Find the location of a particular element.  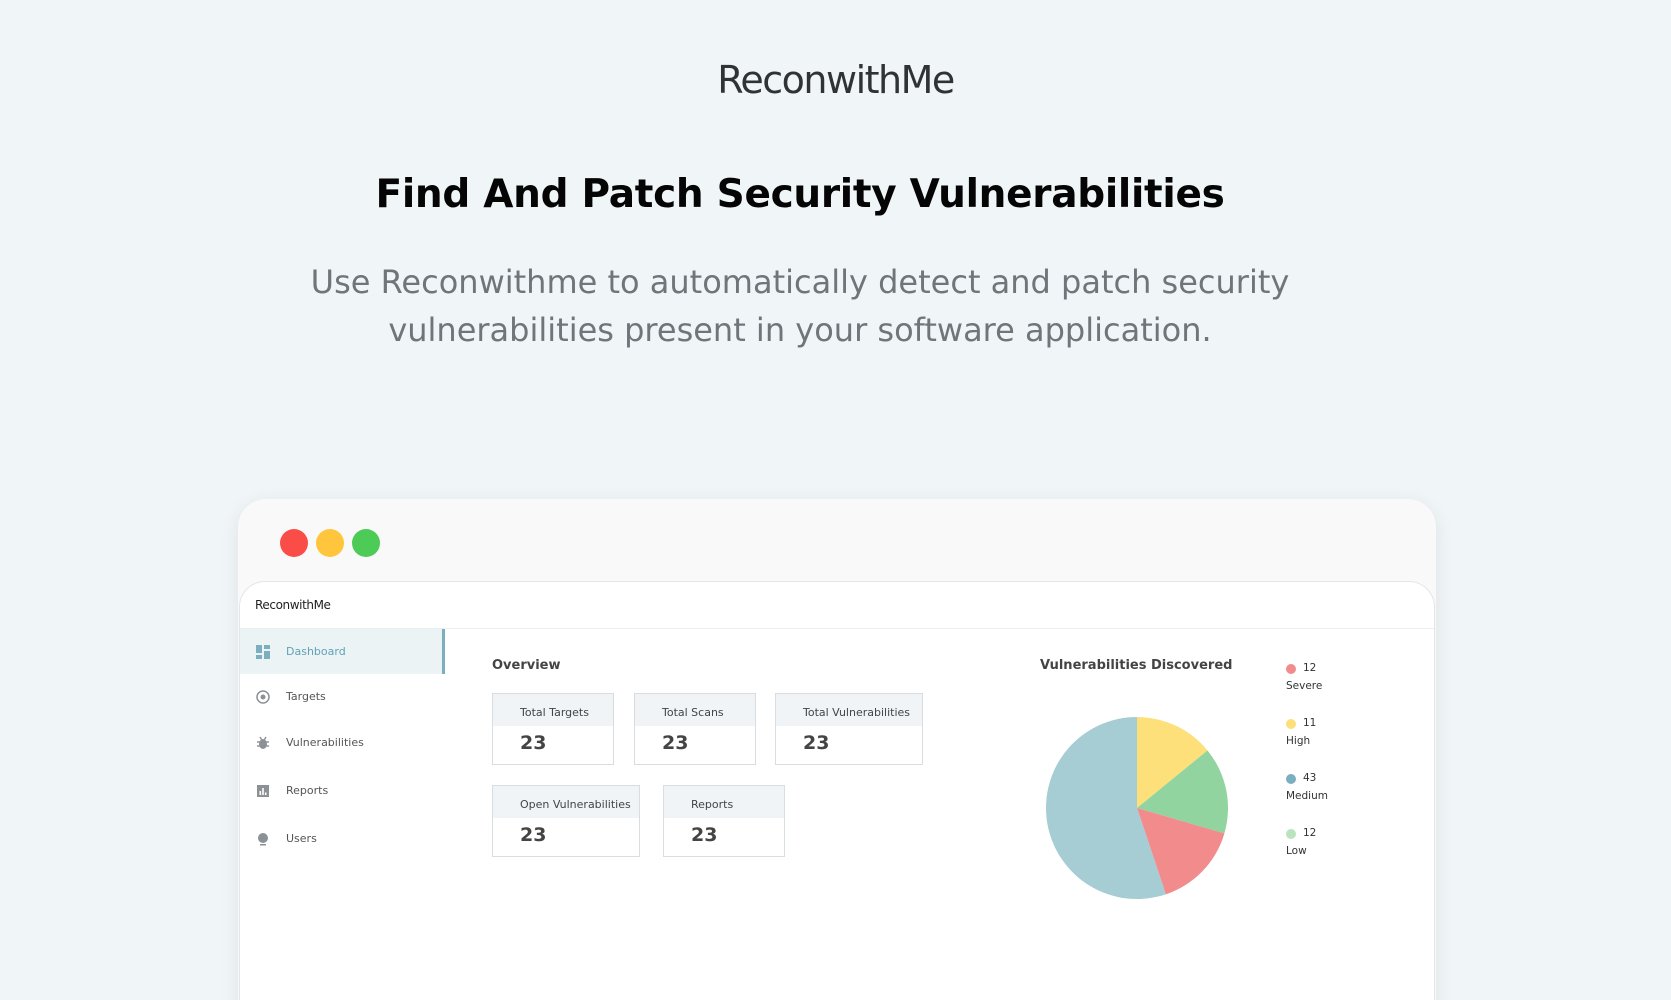

app-title: ReconwithMe is located at coordinates (293, 605).